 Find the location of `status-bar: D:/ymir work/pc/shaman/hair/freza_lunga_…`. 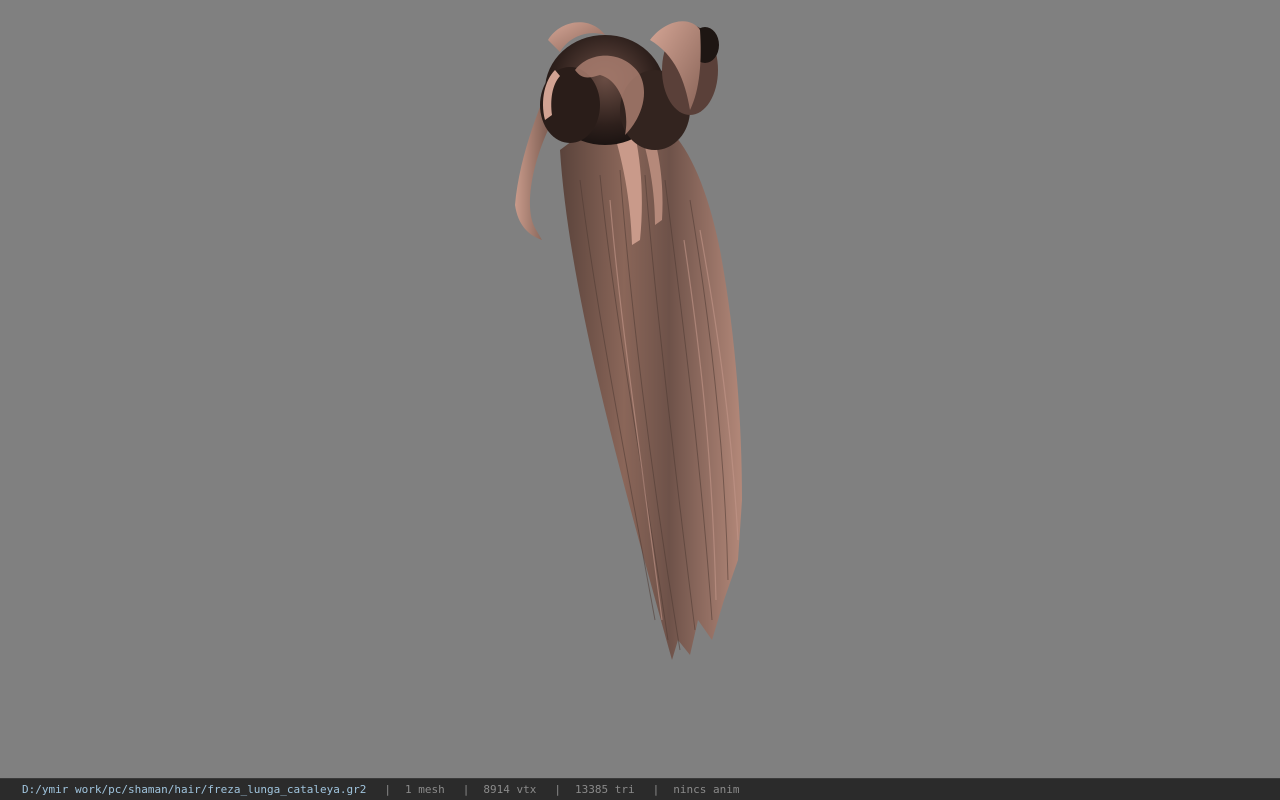

status-bar: D:/ymir work/pc/shaman/hair/freza_lunga_… is located at coordinates (640, 789).